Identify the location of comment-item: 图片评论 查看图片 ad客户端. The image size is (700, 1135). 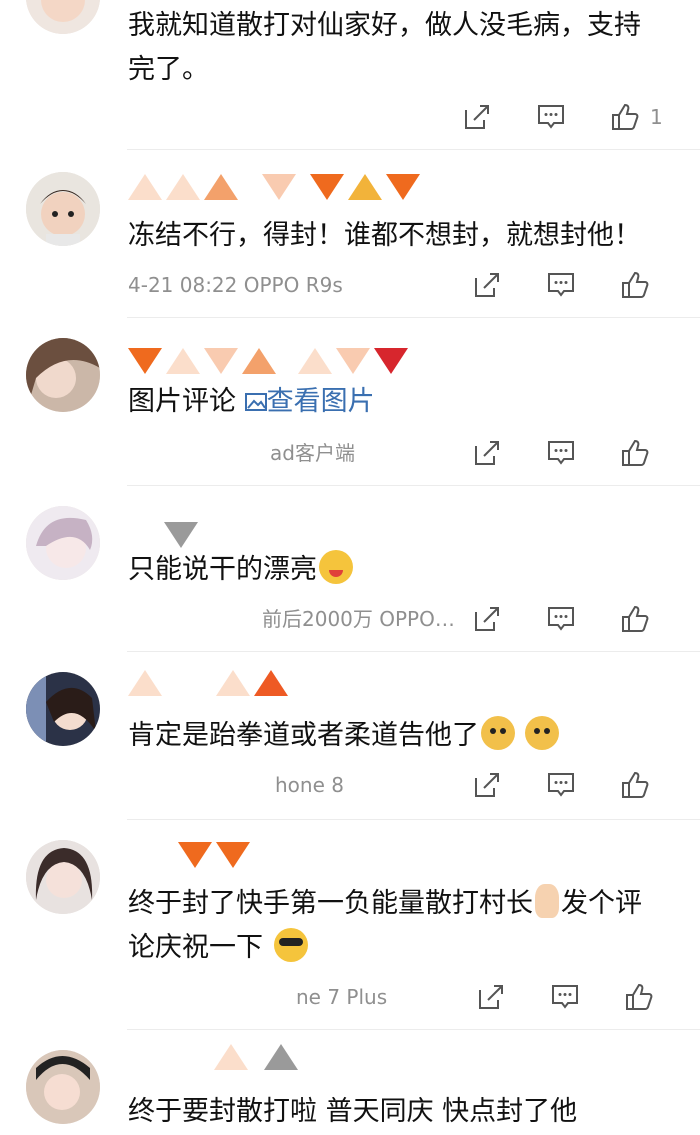
(350, 402).